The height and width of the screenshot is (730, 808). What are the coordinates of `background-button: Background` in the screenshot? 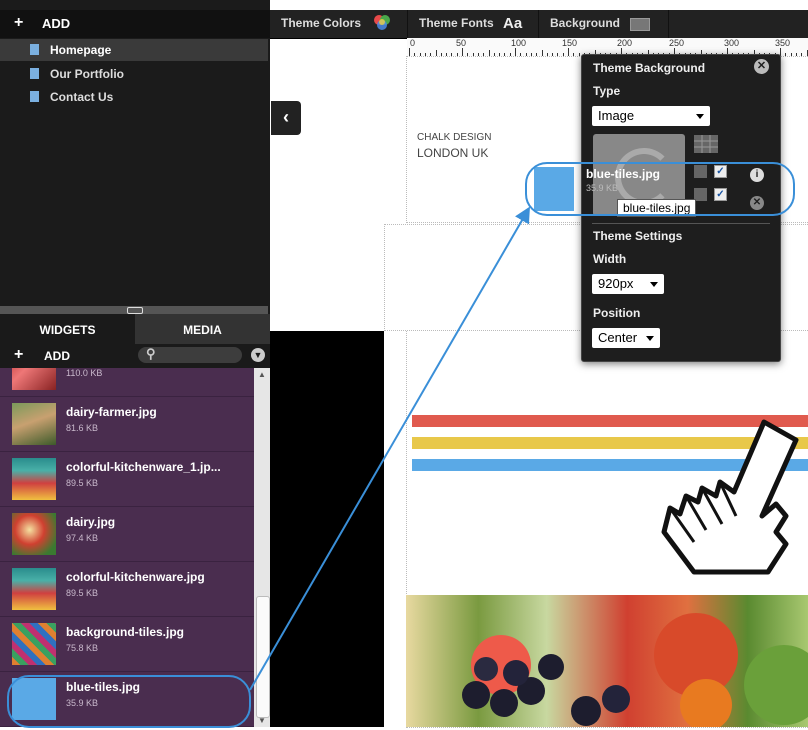 It's located at (603, 24).